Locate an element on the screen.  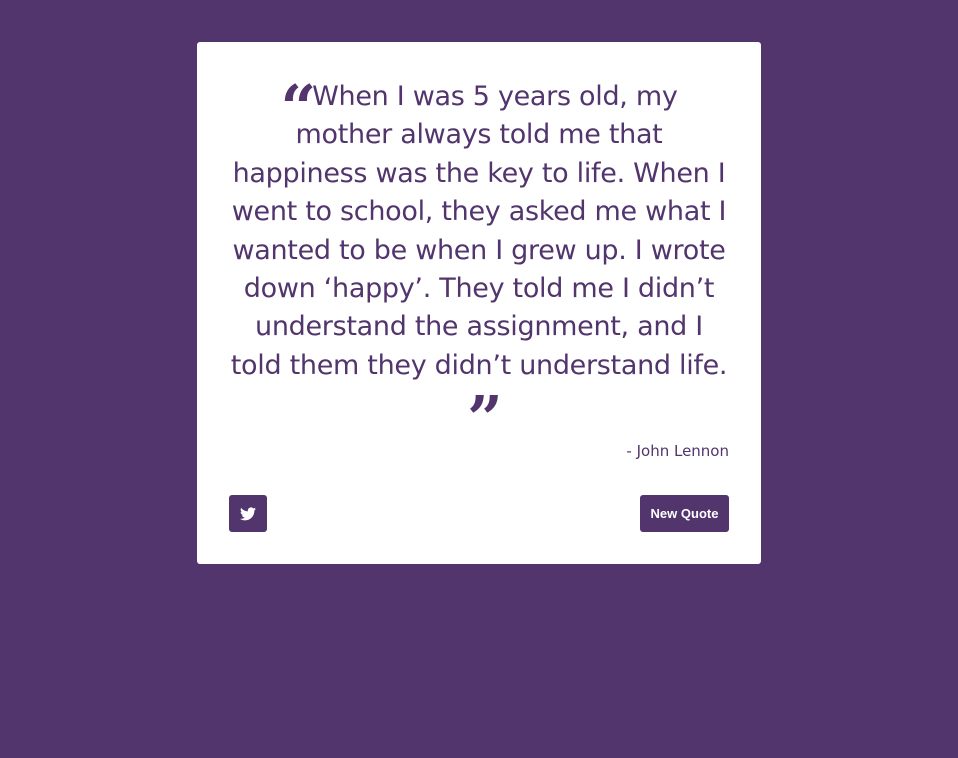
new-quote-button: New Quote is located at coordinates (684, 513).